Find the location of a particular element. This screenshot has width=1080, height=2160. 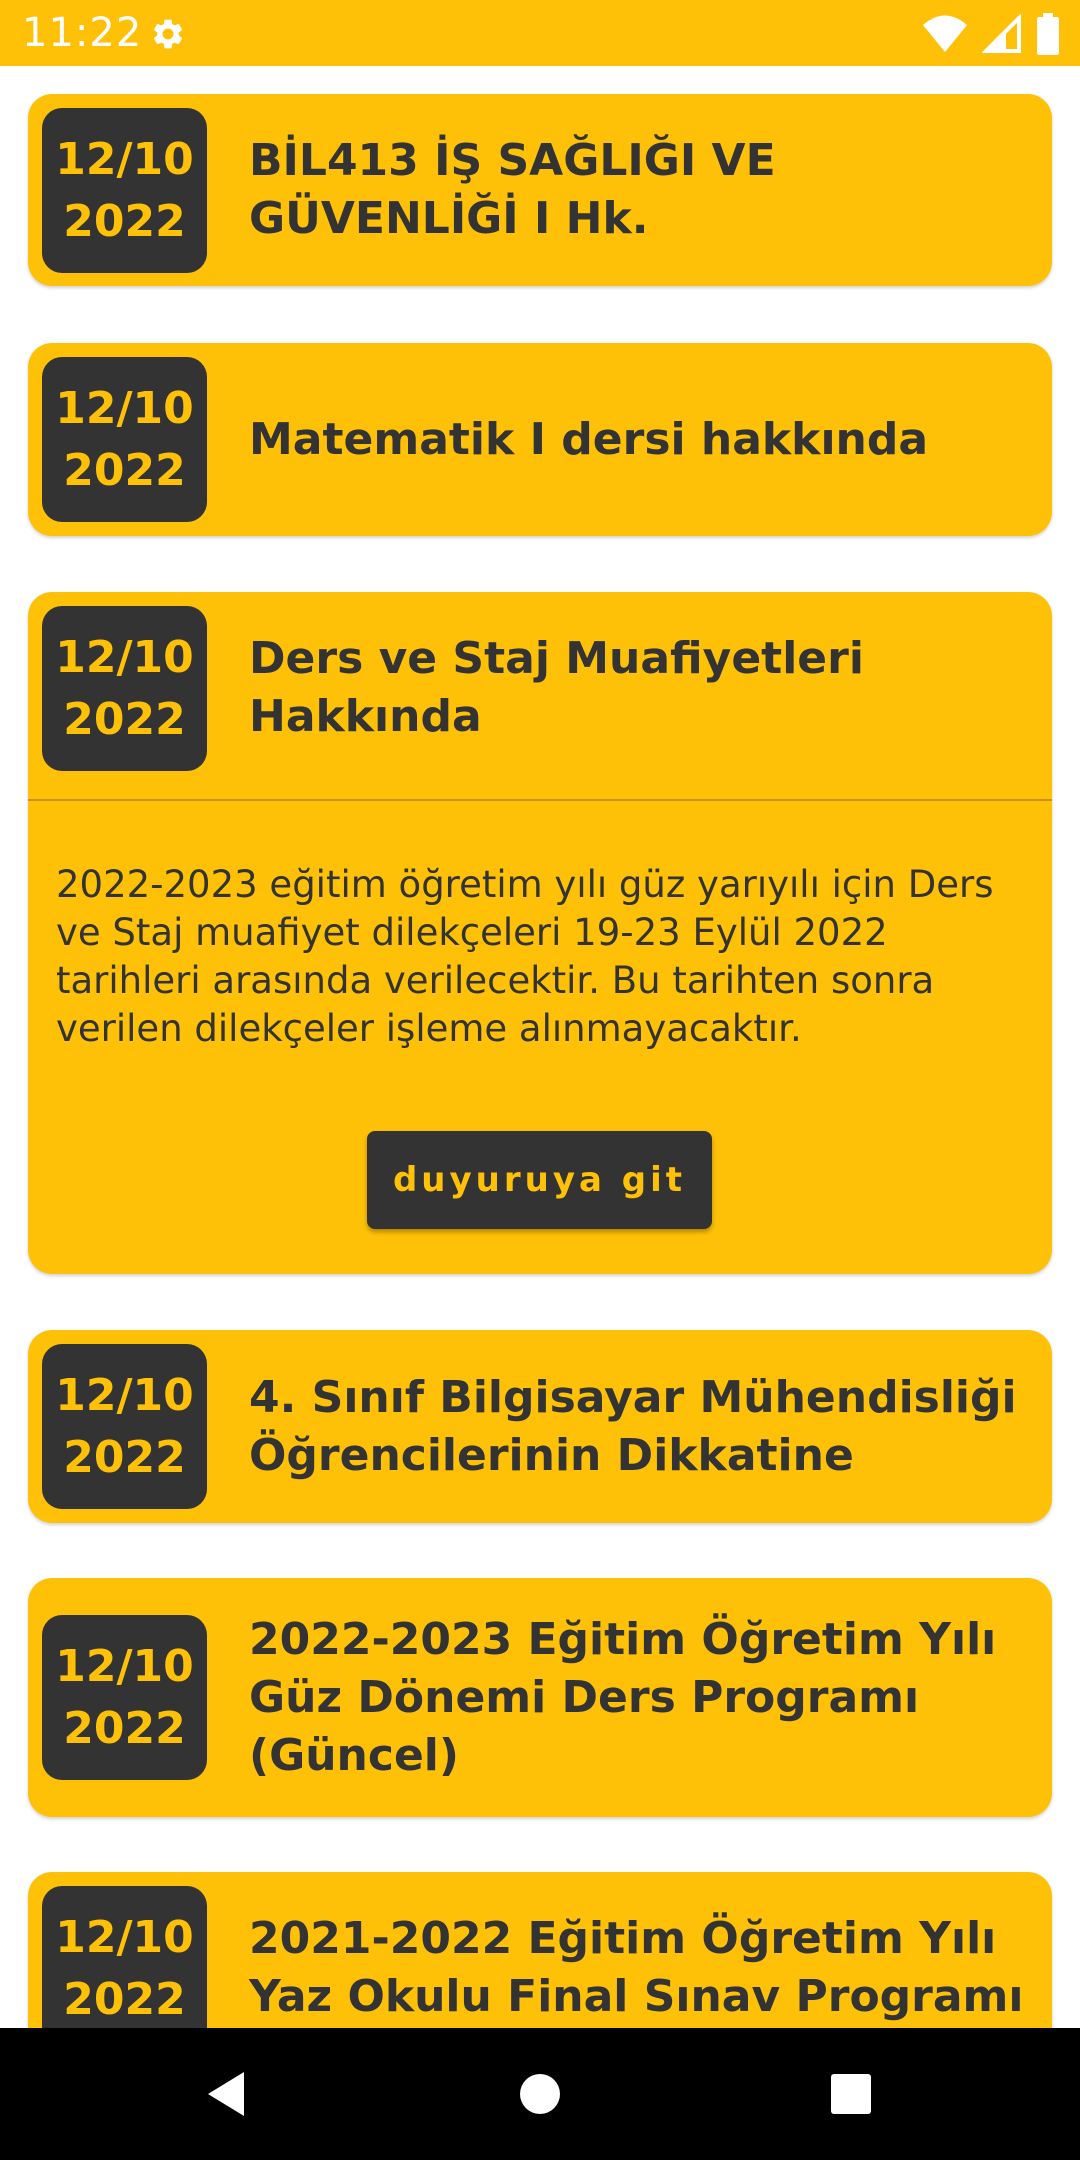

back-button is located at coordinates (226, 2094).